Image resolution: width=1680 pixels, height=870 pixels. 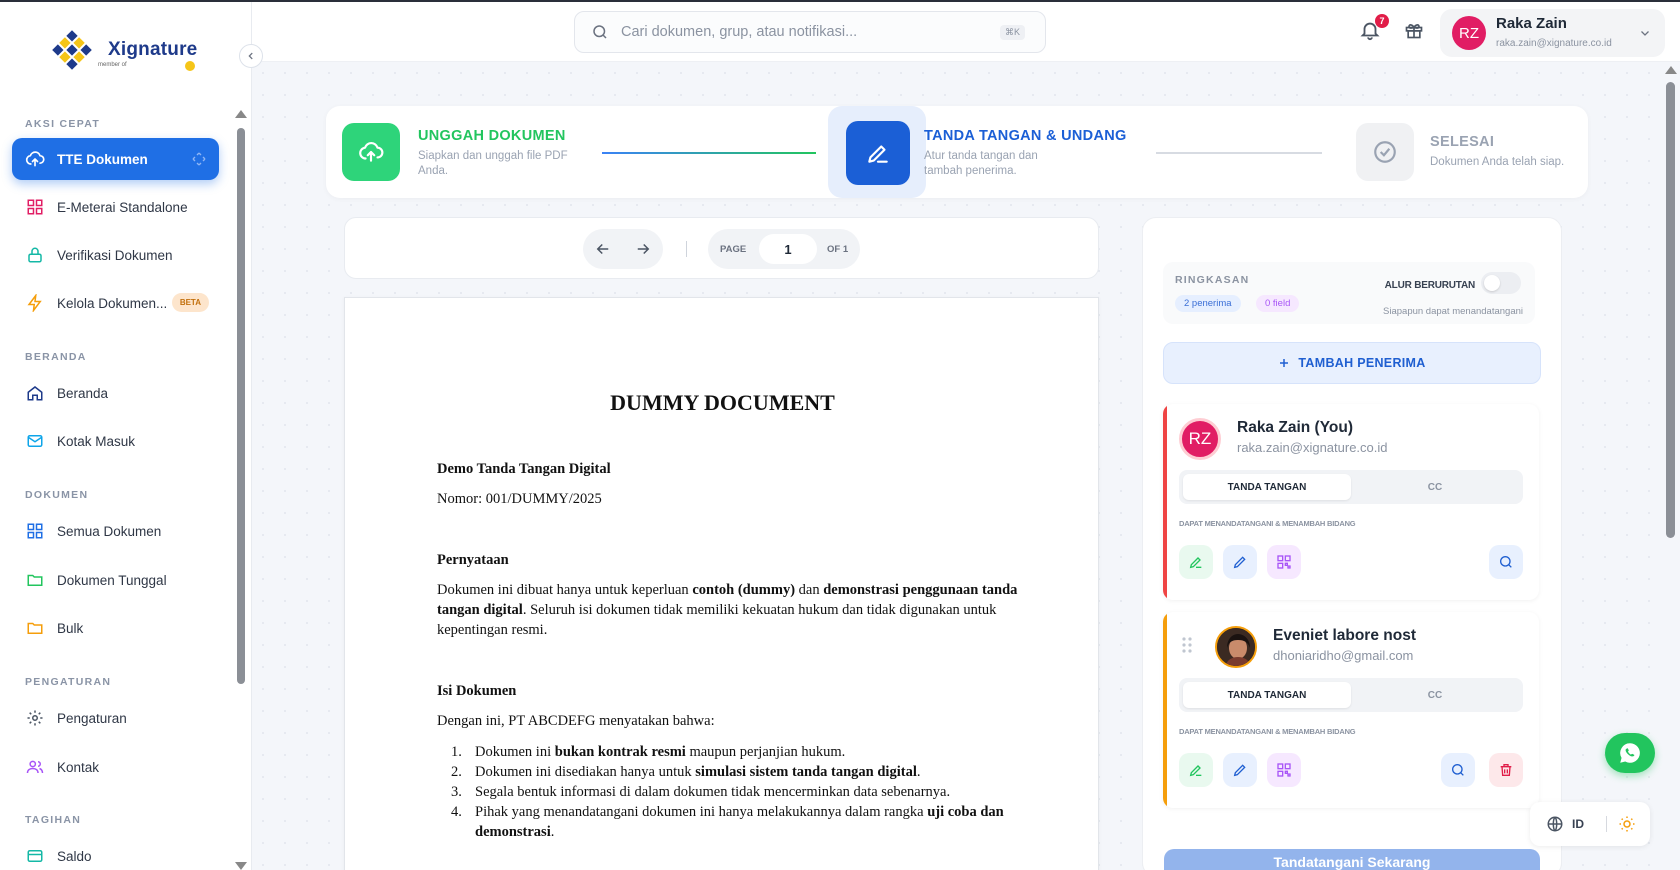 What do you see at coordinates (1187, 645) in the screenshot?
I see `drag-handle-icon` at bounding box center [1187, 645].